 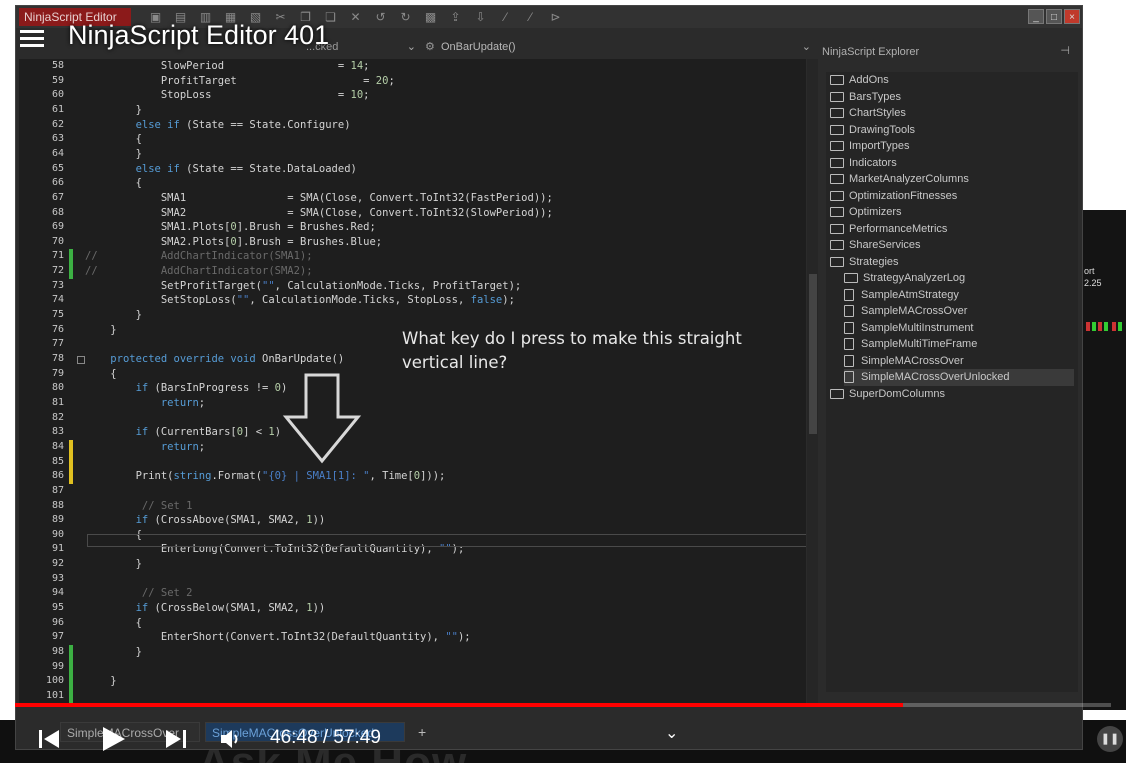 What do you see at coordinates (412, 491) in the screenshot?
I see `code-line: 87` at bounding box center [412, 491].